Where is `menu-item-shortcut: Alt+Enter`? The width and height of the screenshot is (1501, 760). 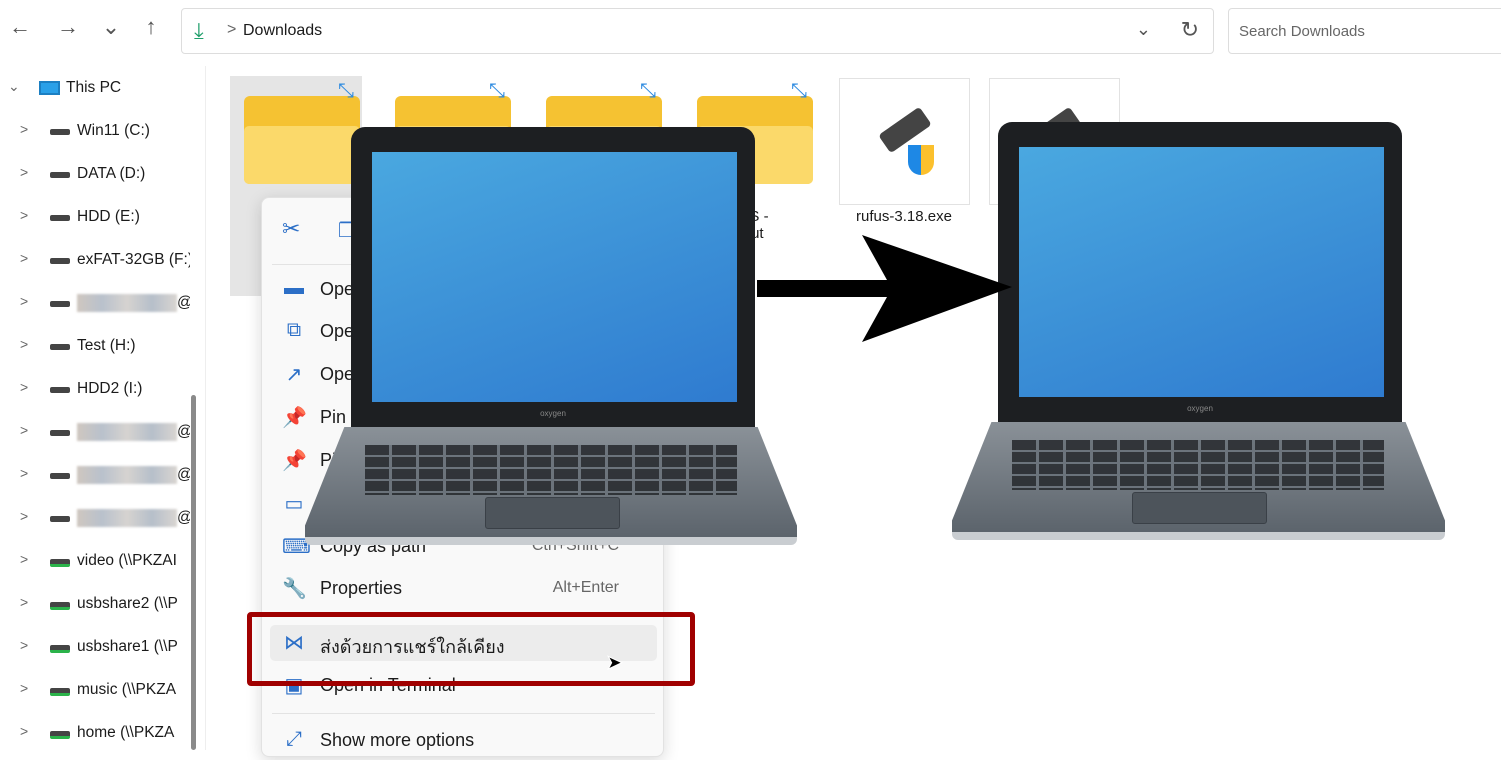
menu-item-shortcut: Alt+Enter is located at coordinates (585, 587).